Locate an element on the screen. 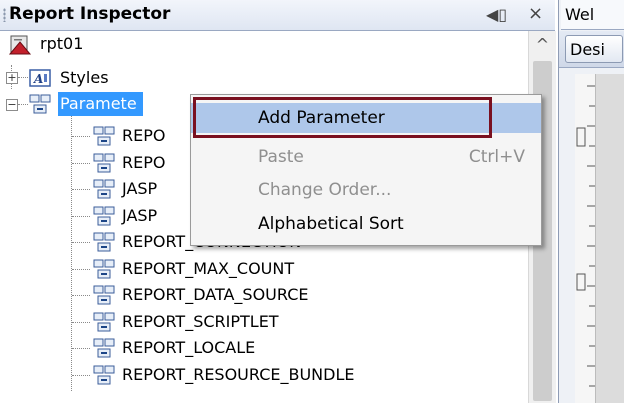 The width and height of the screenshot is (624, 407). tree-node-parameter: REPORT_DATA_SOURCE is located at coordinates (260, 295).